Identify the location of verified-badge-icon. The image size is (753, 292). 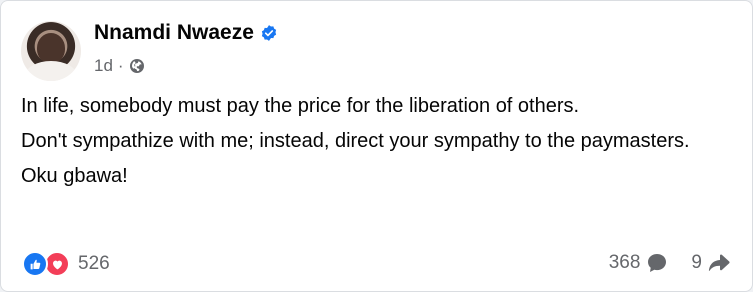
(269, 33).